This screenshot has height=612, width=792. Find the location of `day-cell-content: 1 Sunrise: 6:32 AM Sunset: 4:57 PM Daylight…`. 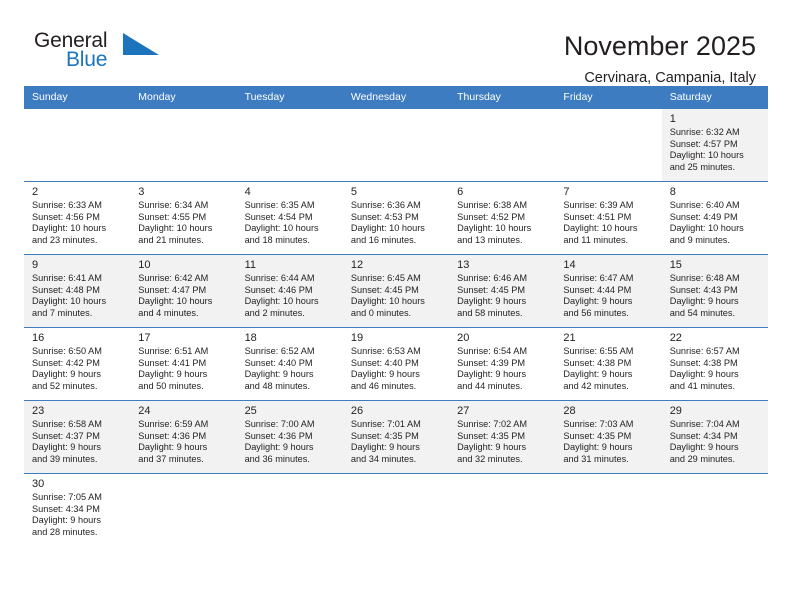

day-cell-content: 1 Sunrise: 6:32 AM Sunset: 4:57 PM Daylight… is located at coordinates (714, 145).